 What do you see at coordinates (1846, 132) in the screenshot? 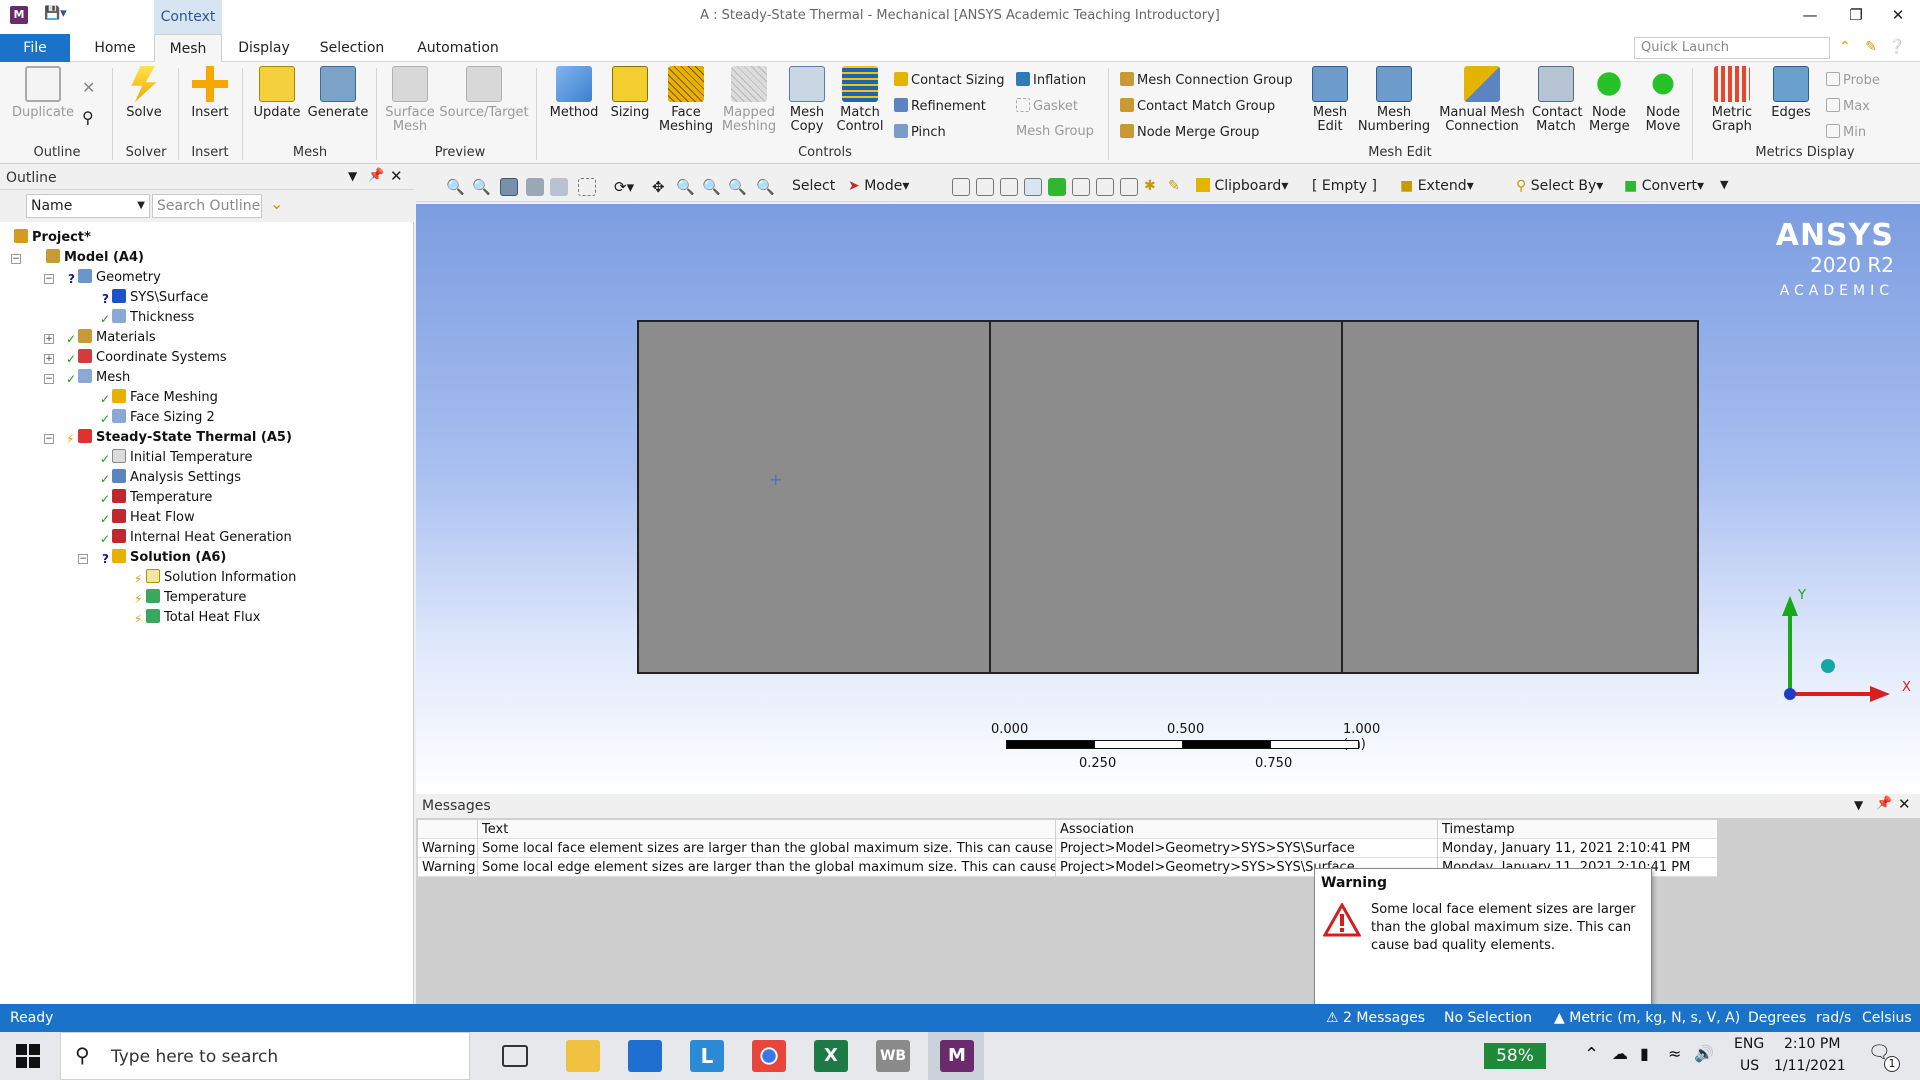
I see `min-button: Min` at bounding box center [1846, 132].